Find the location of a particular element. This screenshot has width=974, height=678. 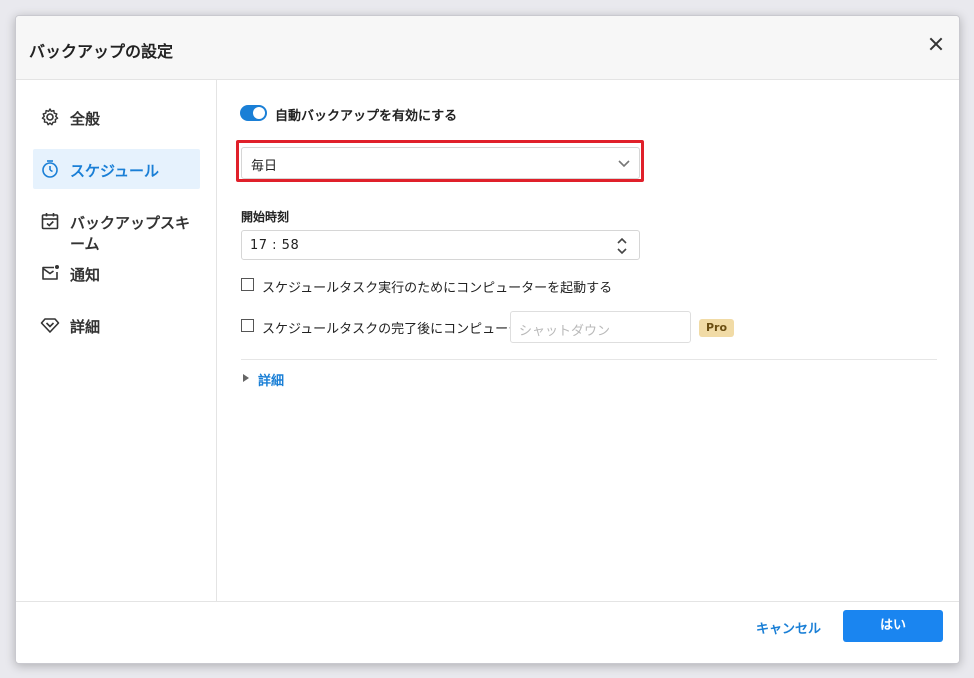

sidebar-item-general: 全般 is located at coordinates (116, 117).